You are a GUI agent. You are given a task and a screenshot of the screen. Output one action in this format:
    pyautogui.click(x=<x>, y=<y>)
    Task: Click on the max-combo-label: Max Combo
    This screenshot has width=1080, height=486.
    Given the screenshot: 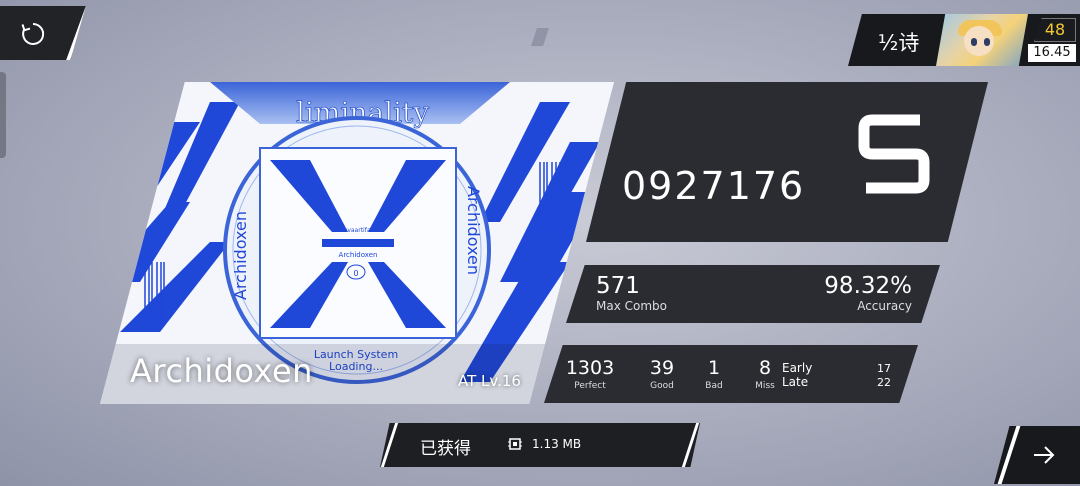 What is the action you would take?
    pyautogui.click(x=631, y=306)
    